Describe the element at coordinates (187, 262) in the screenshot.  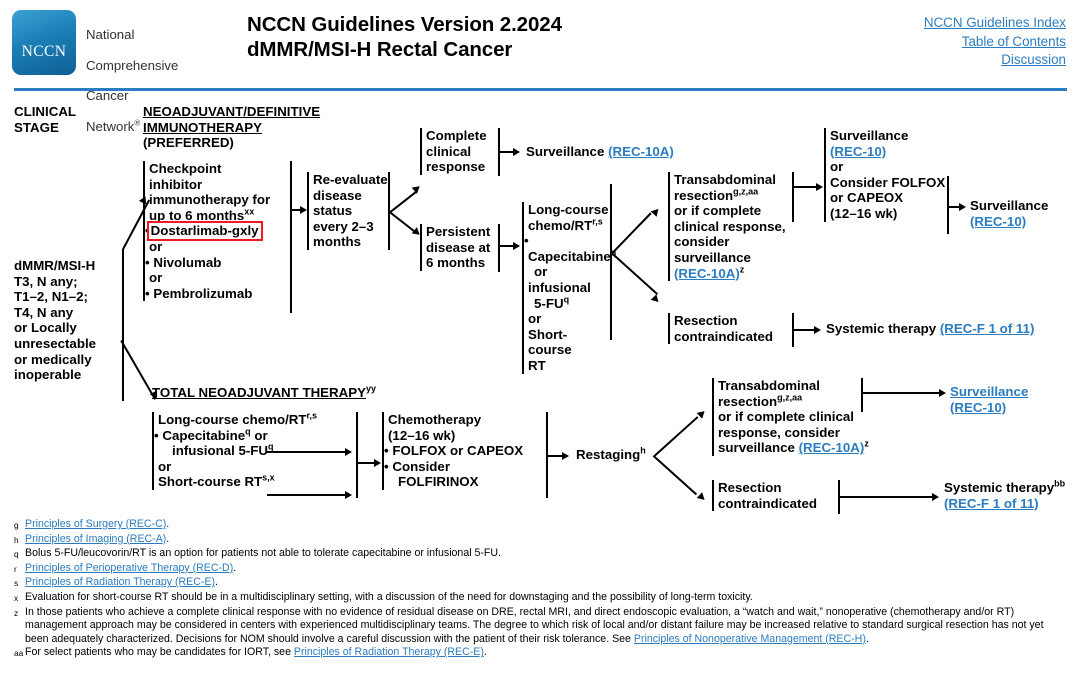
I see `drug-nivolumab: Nivolumab` at that location.